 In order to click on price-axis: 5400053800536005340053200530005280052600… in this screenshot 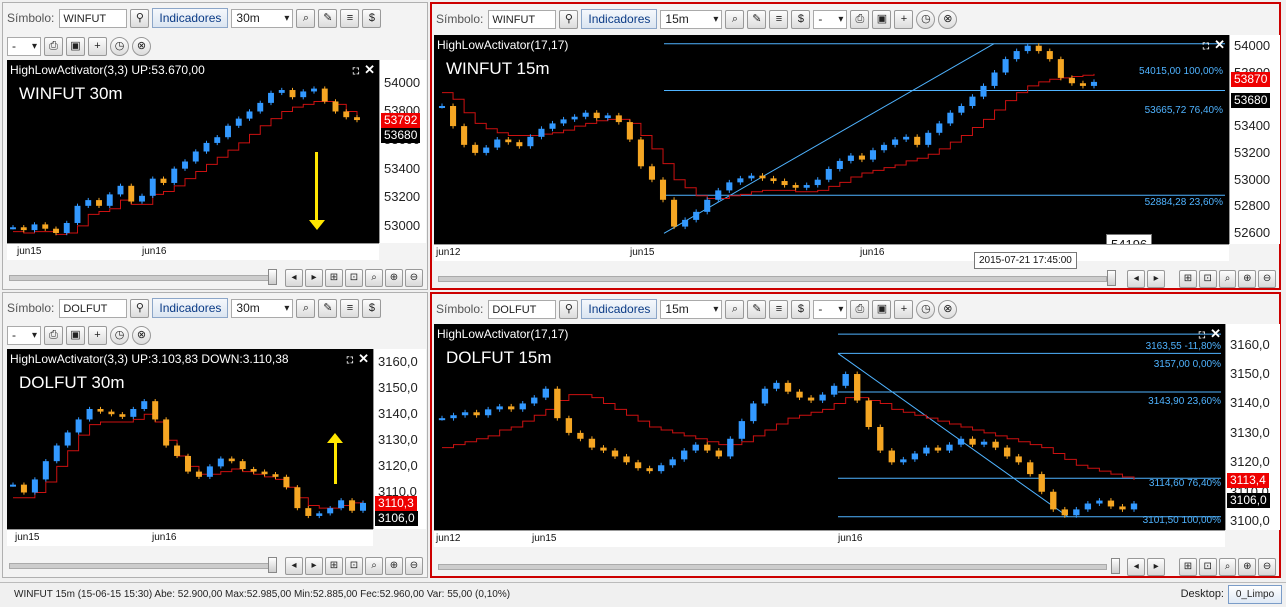, I will do `click(1254, 139)`.